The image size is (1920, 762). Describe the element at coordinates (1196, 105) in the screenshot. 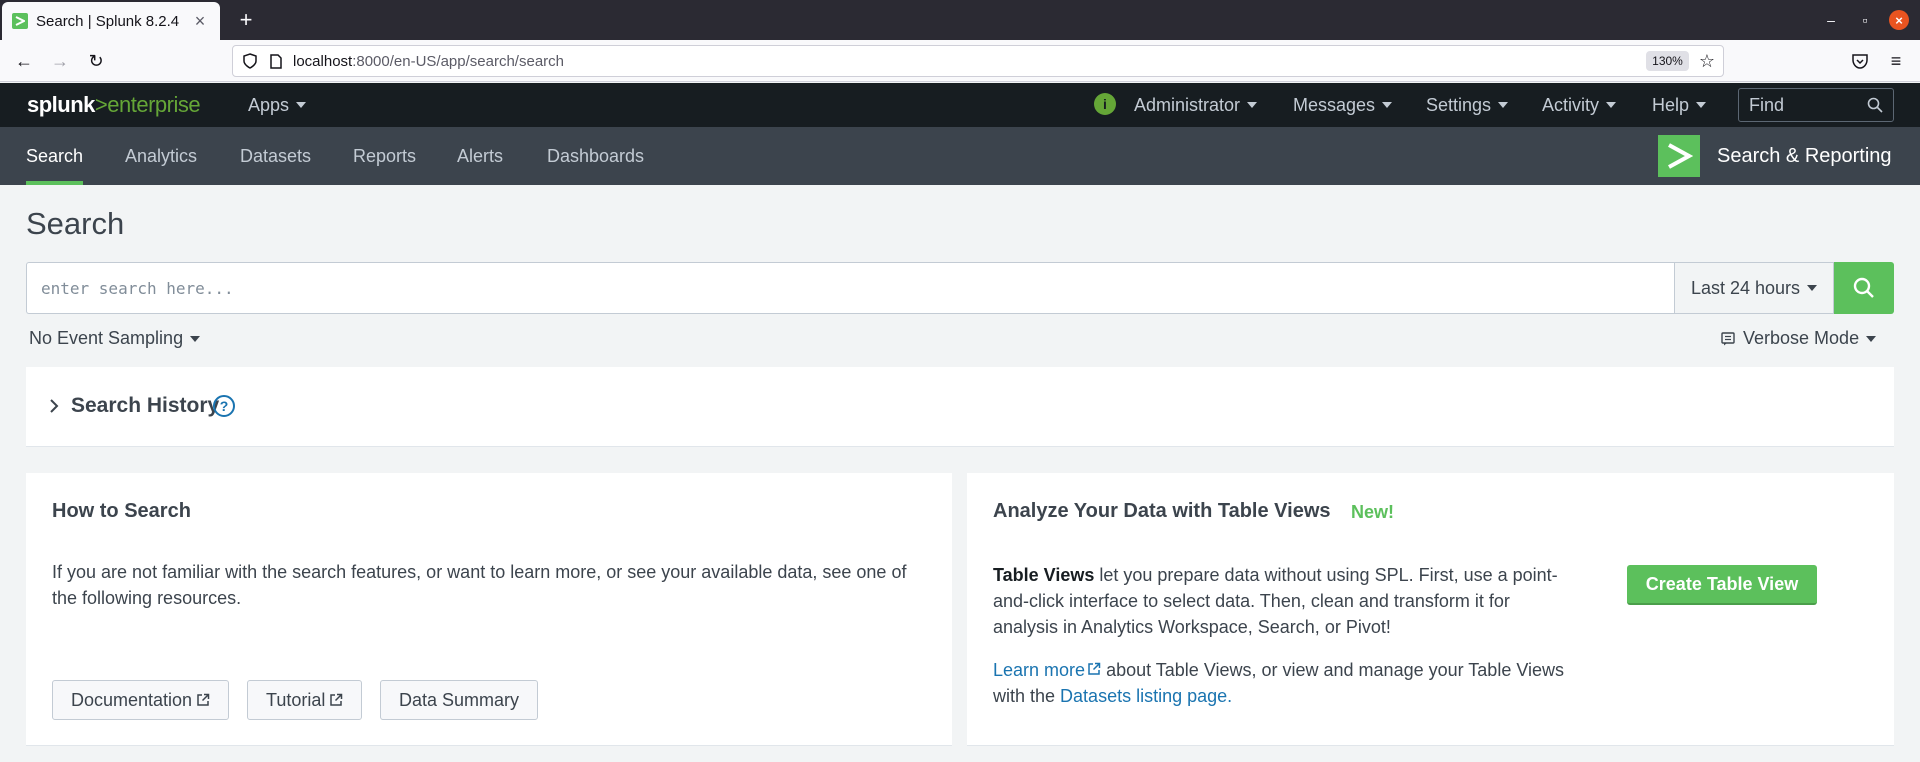

I see `user-menu: Administrator` at that location.